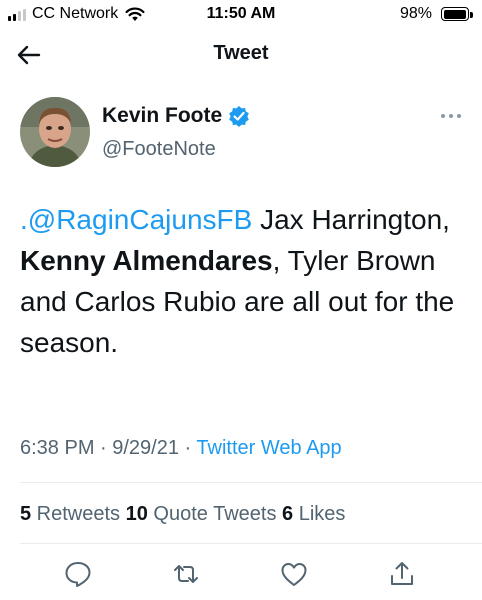 This screenshot has height=600, width=482. I want to click on timestamp: 6:38 PM · 9/29/21 ·, so click(108, 448).